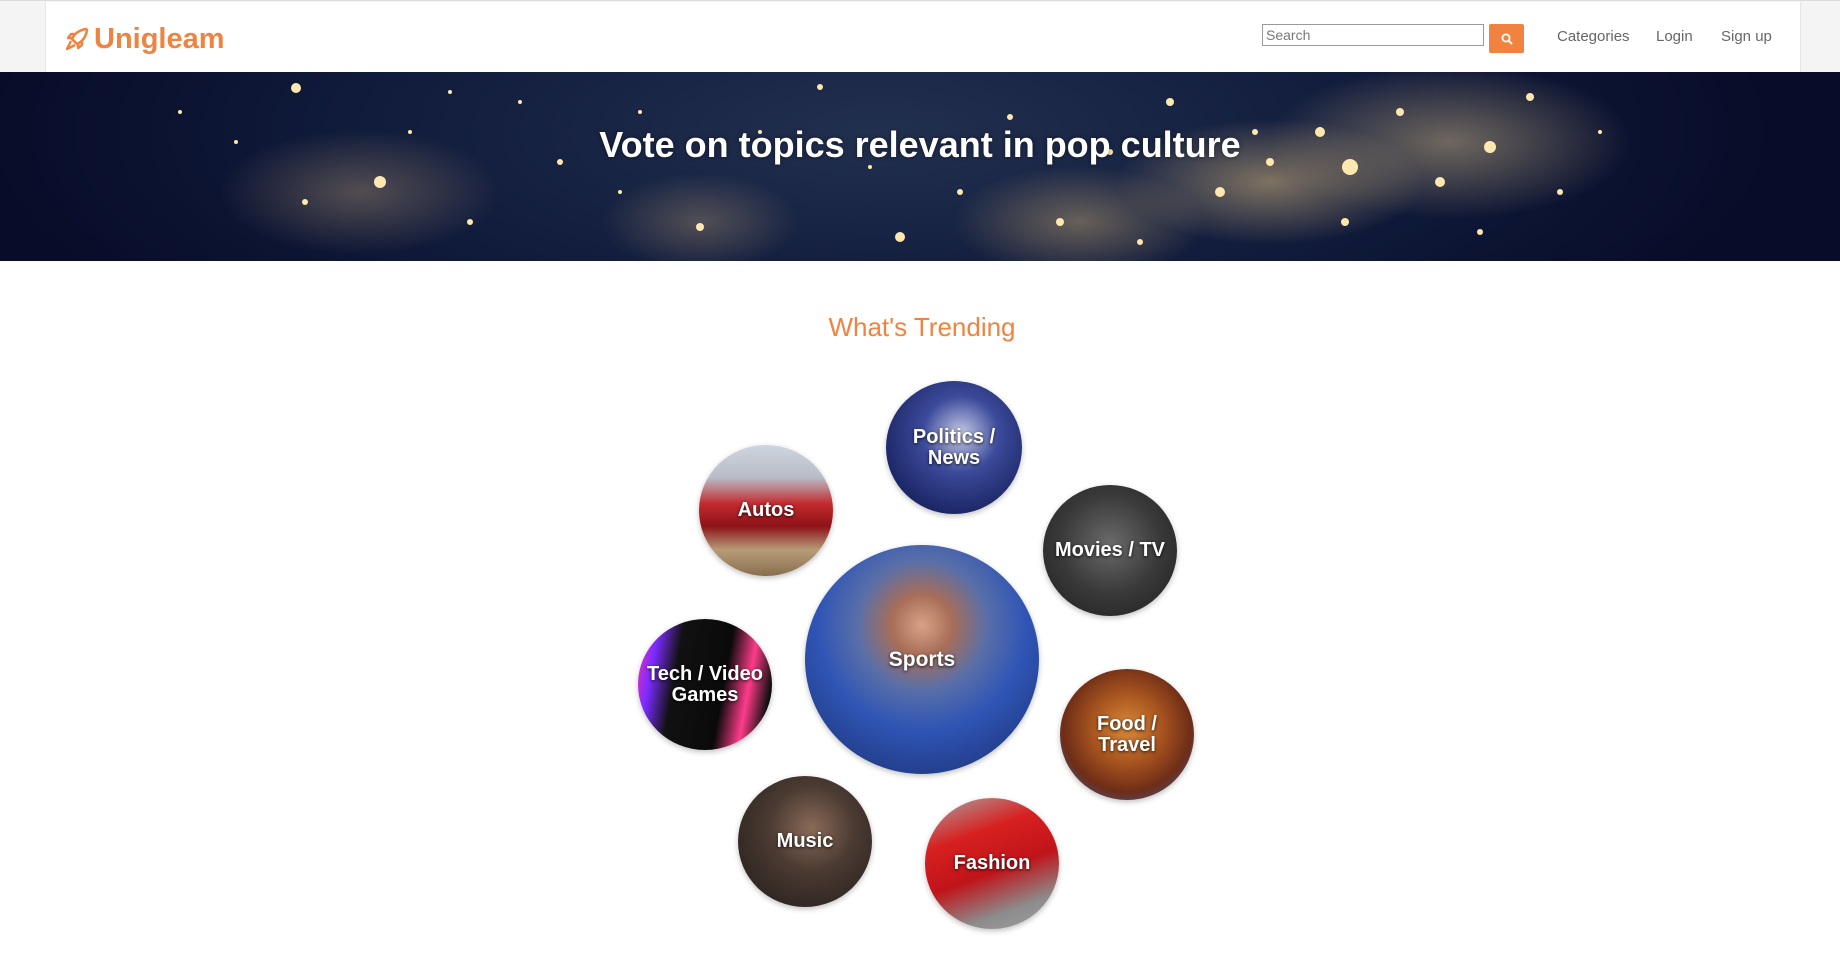 Image resolution: width=1840 pixels, height=970 pixels. Describe the element at coordinates (1593, 36) in the screenshot. I see `nav-categories-link: Categories` at that location.